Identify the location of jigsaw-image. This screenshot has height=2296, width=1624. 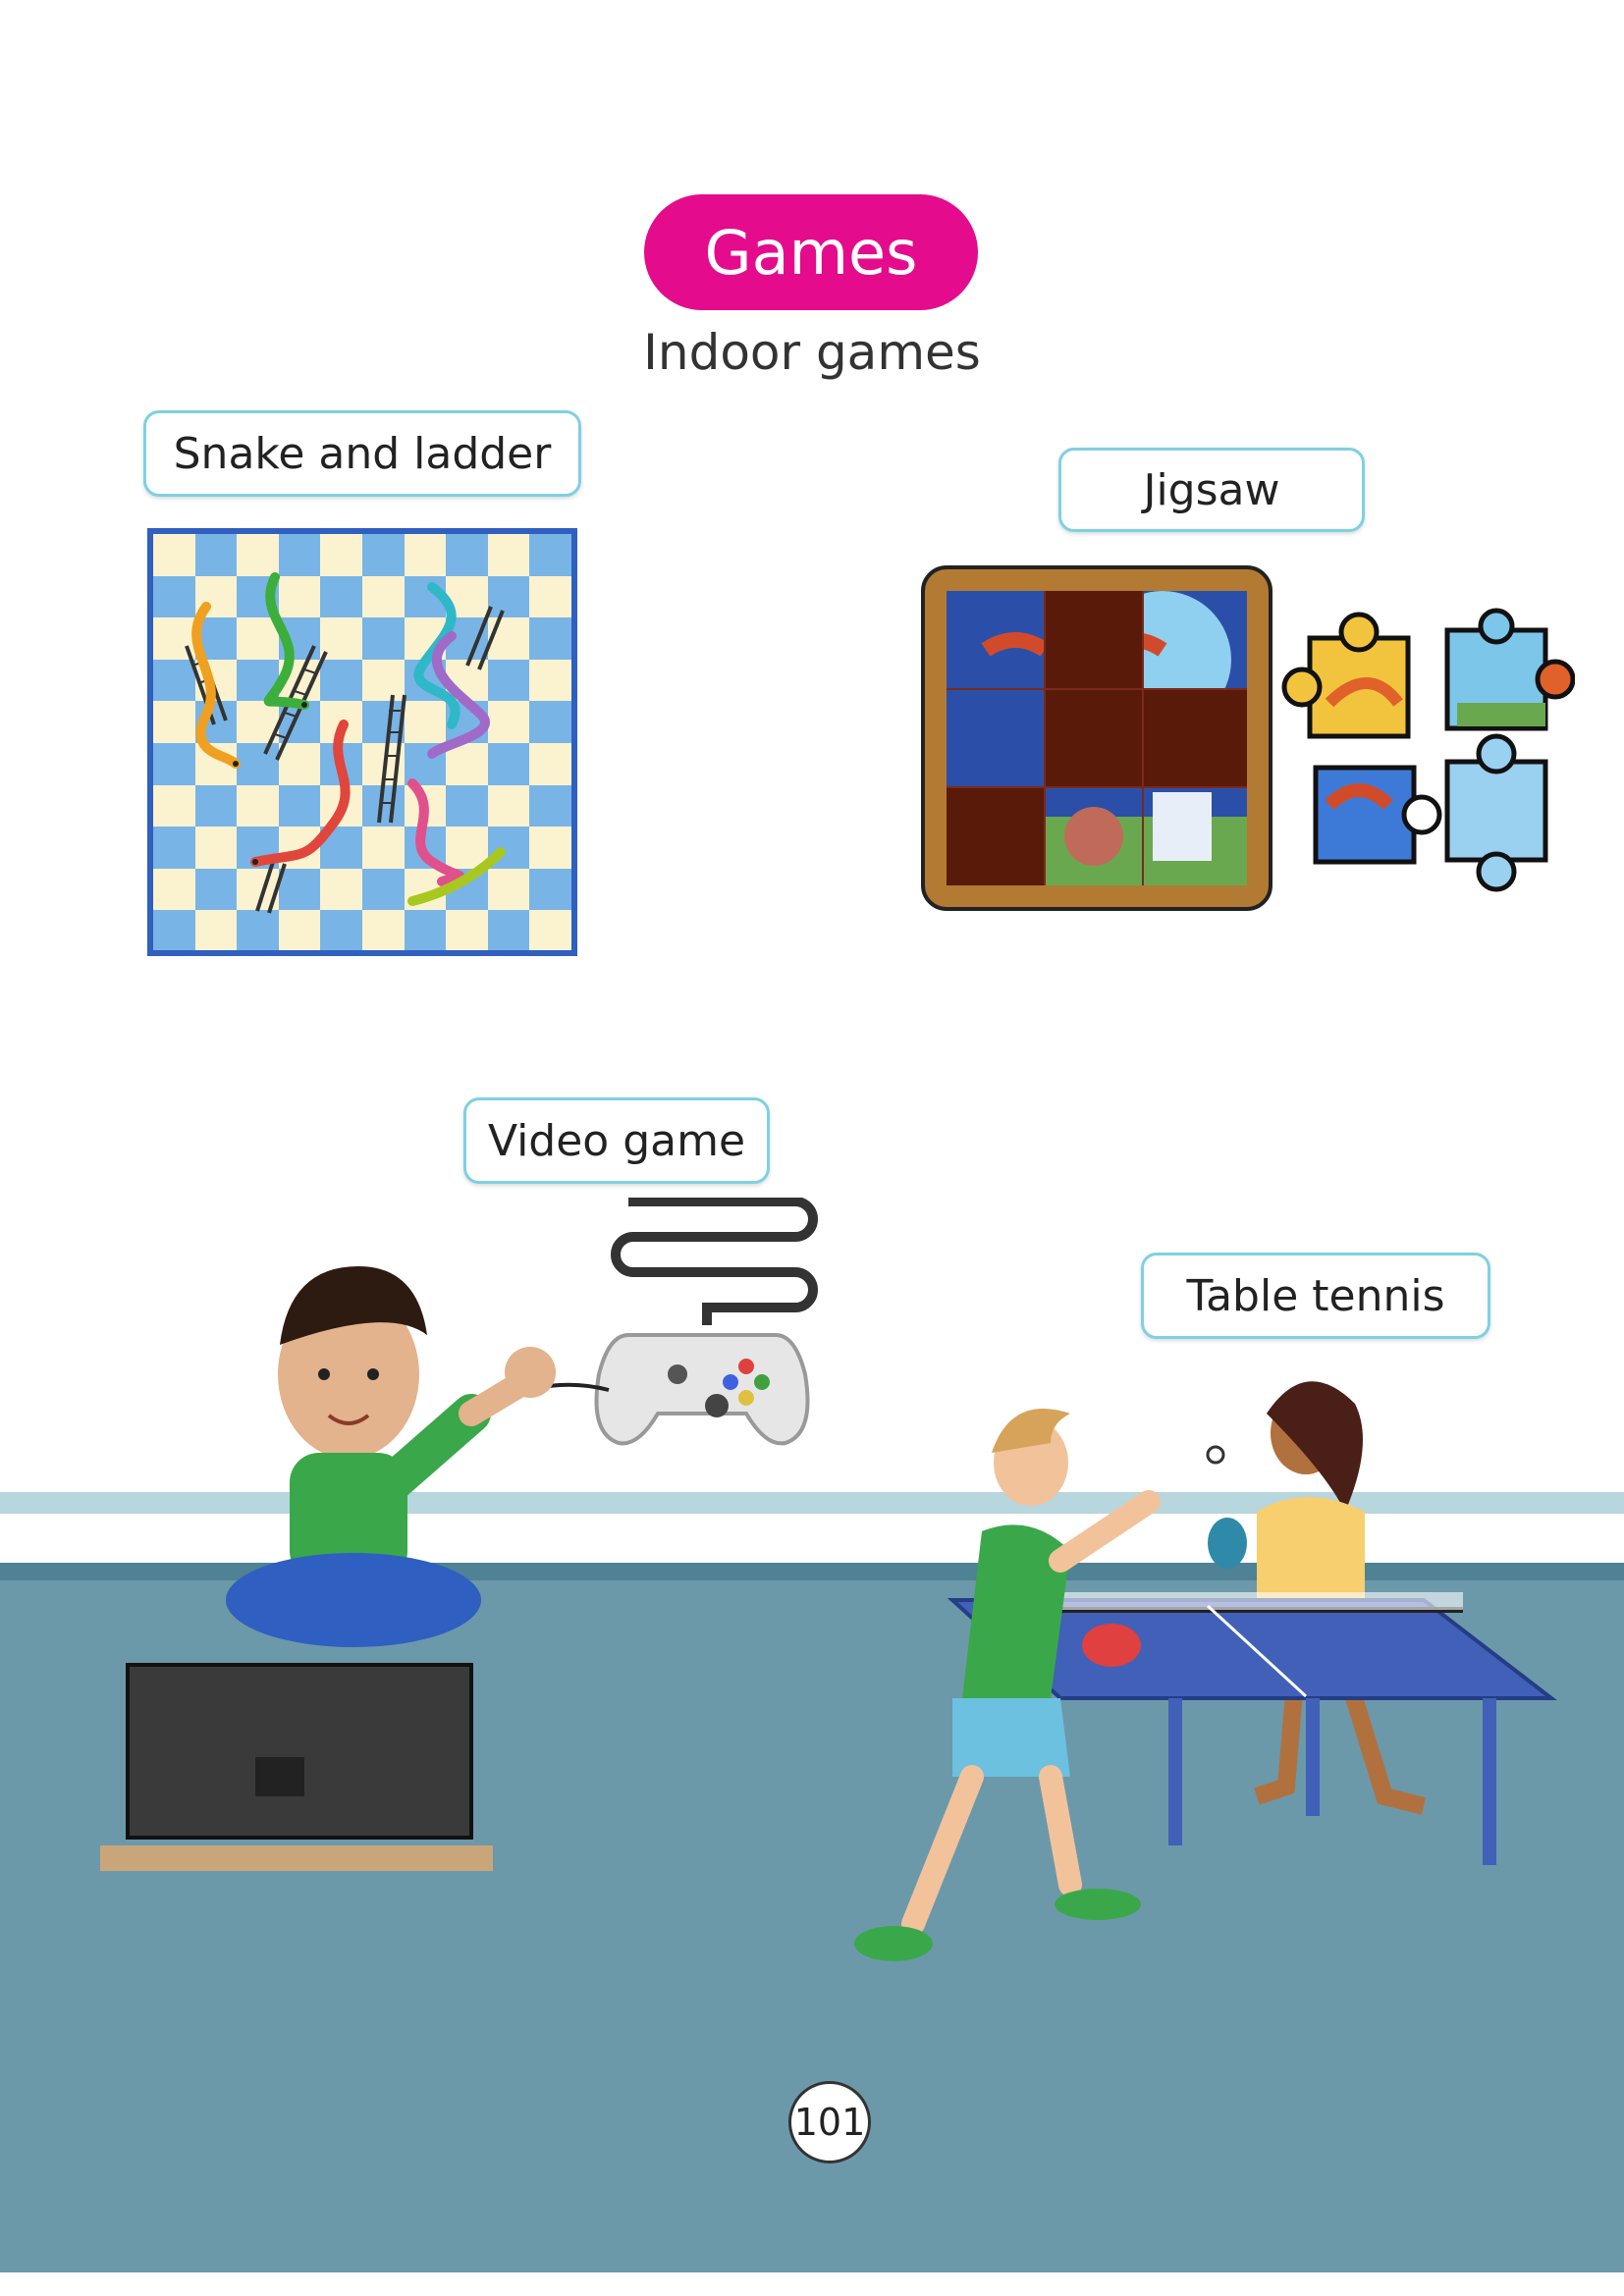
(1097, 738).